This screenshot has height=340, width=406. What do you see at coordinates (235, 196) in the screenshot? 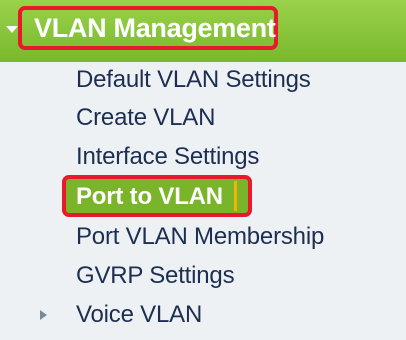
I see `cursor-caret` at bounding box center [235, 196].